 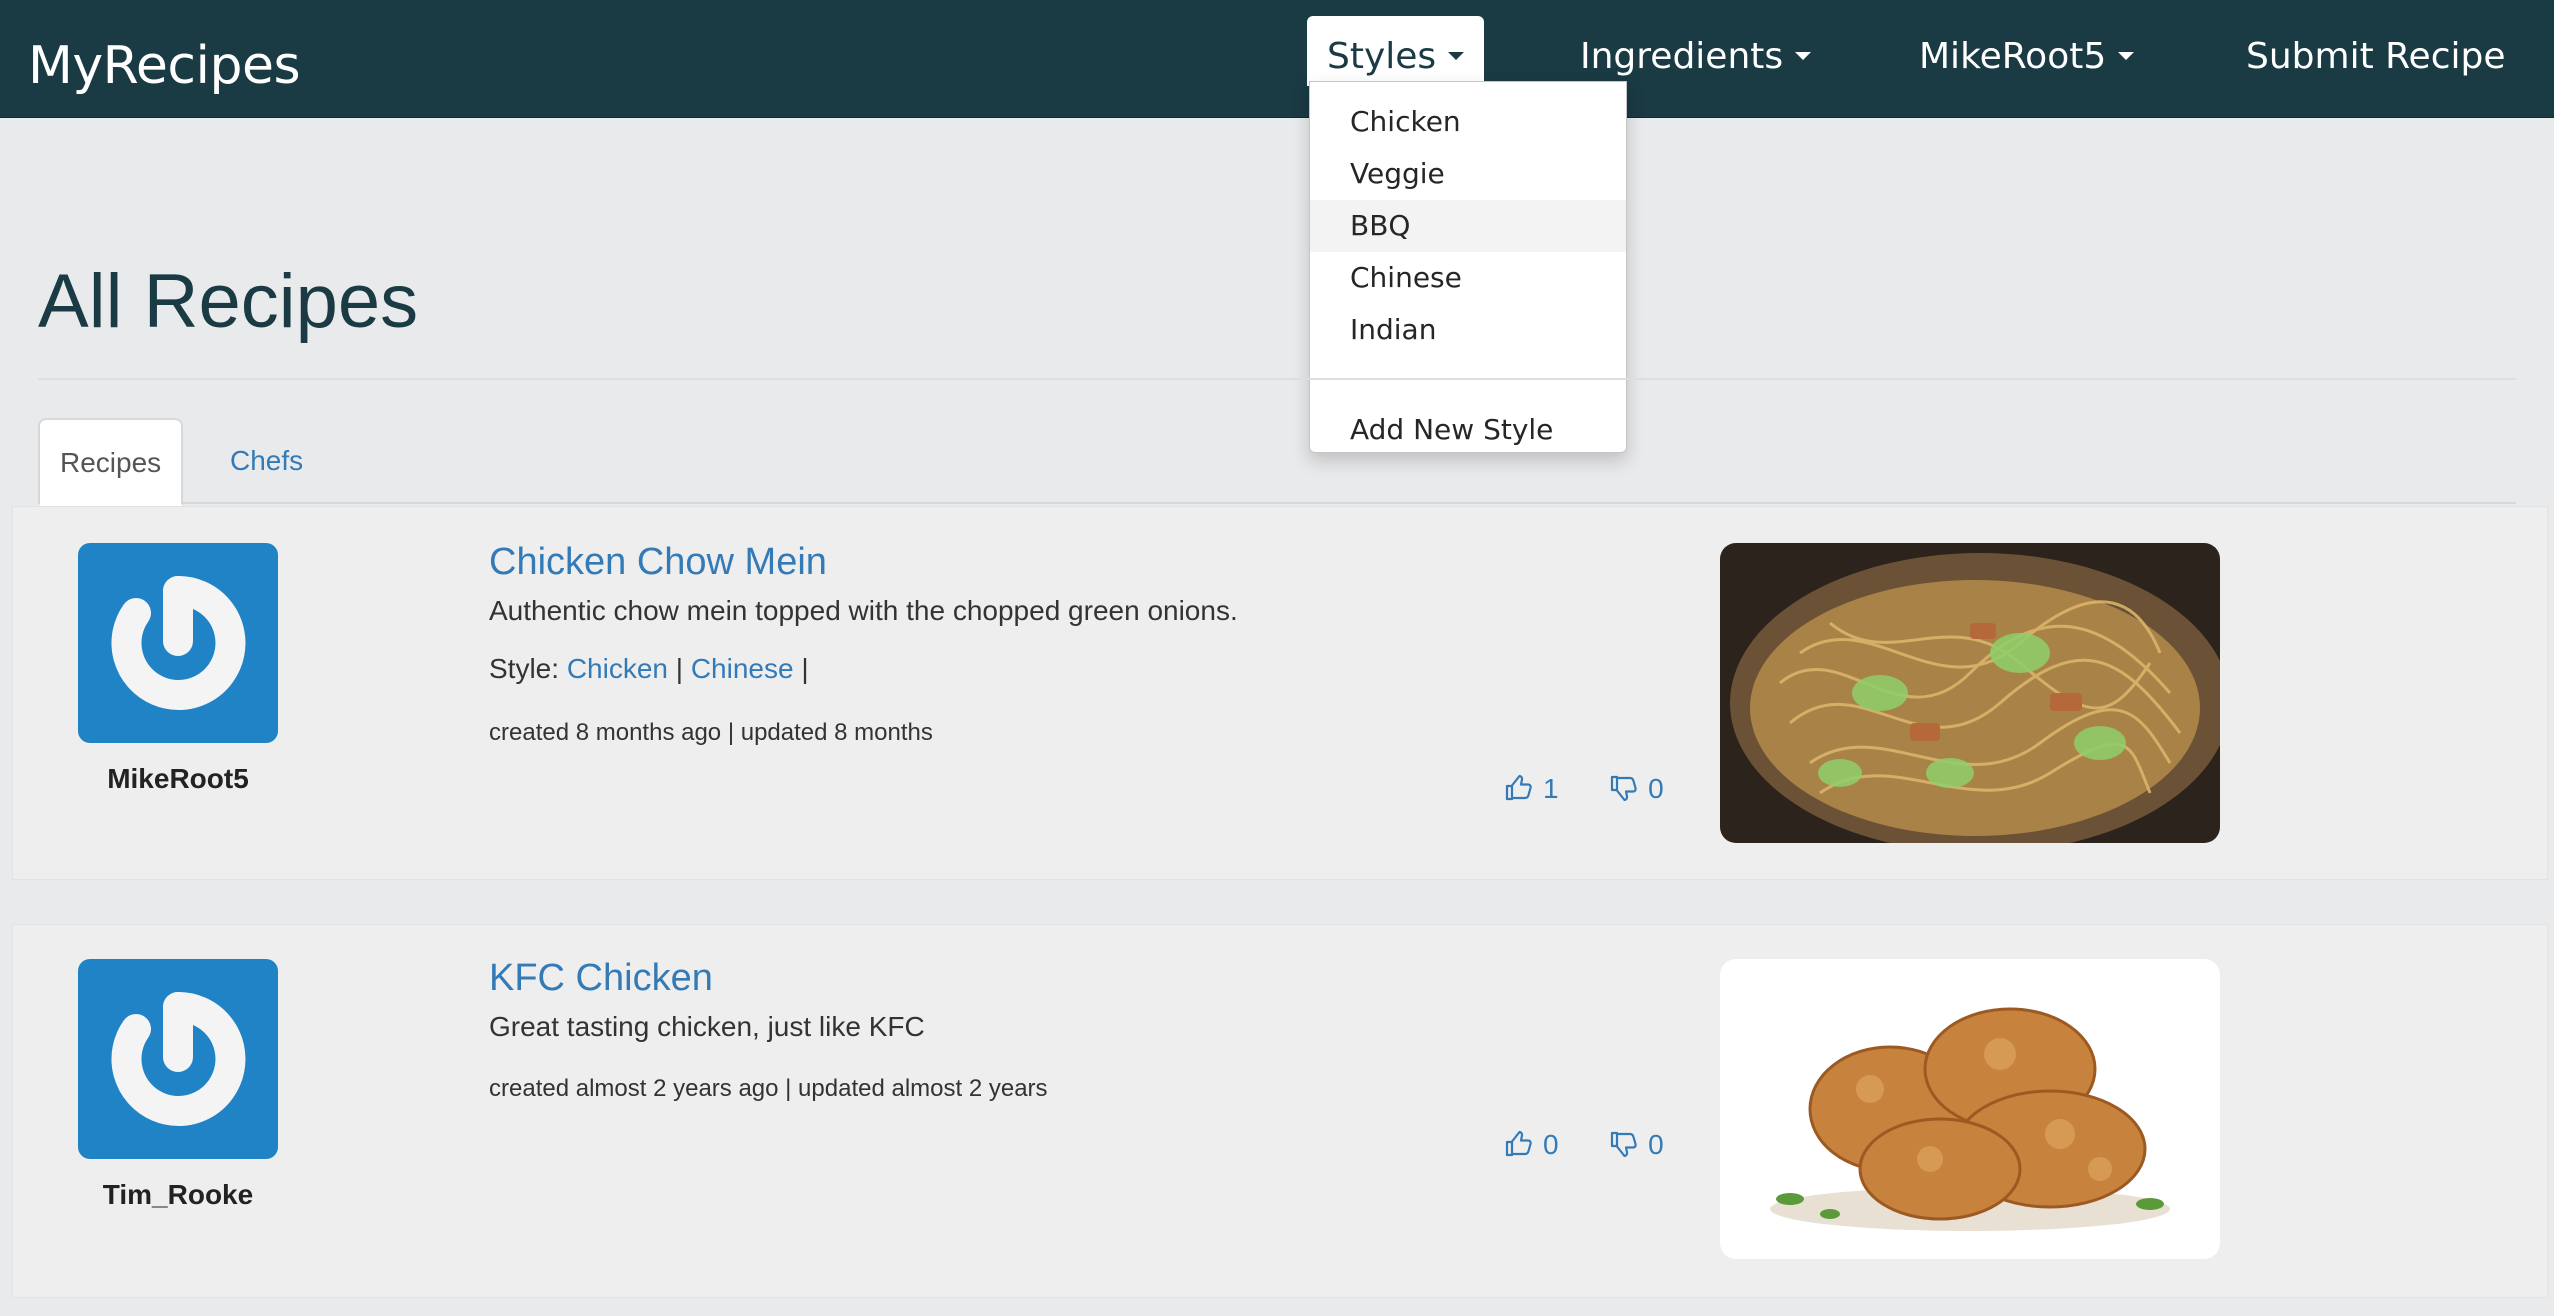 I want to click on nav-user-label: MikeRoot5, so click(x=2013, y=56).